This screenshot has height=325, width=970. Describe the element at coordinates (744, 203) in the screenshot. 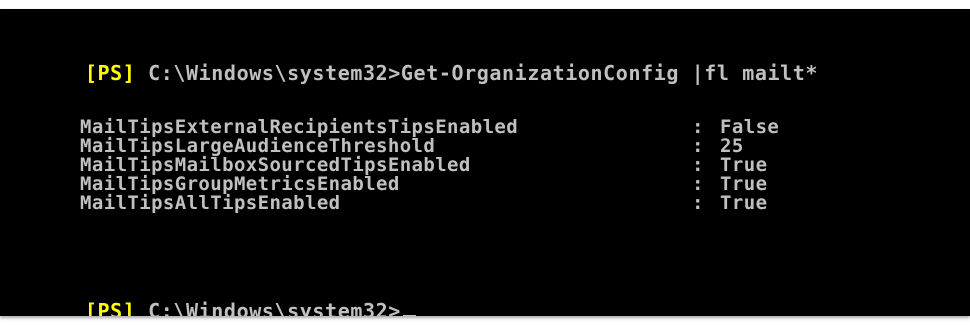

I see `output-value: True` at that location.